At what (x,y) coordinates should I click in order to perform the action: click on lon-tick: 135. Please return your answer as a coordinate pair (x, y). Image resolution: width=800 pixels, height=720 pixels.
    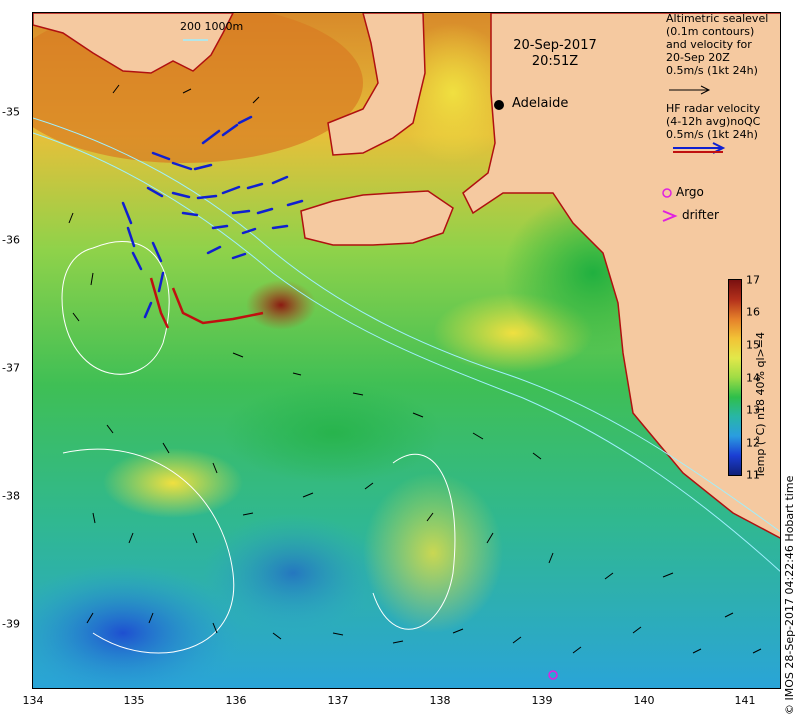
    Looking at the image, I should click on (134, 700).